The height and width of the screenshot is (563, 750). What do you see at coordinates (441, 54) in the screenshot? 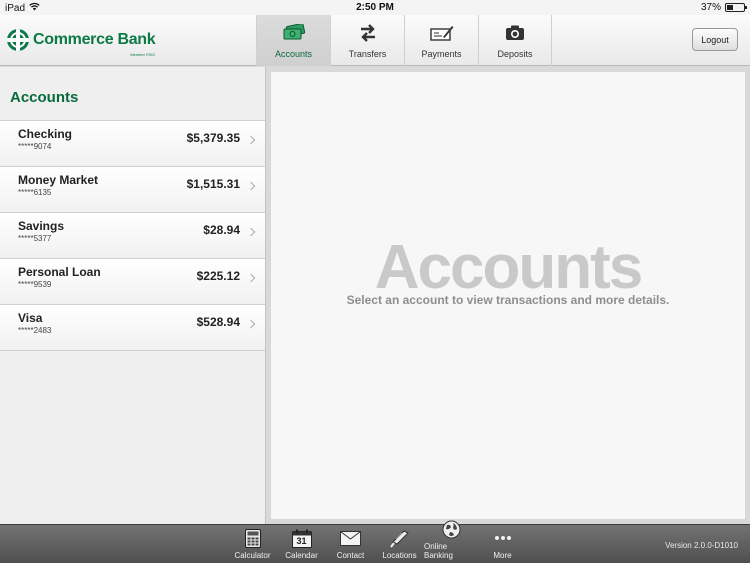
I see `tab-payments-label: Payments` at bounding box center [441, 54].